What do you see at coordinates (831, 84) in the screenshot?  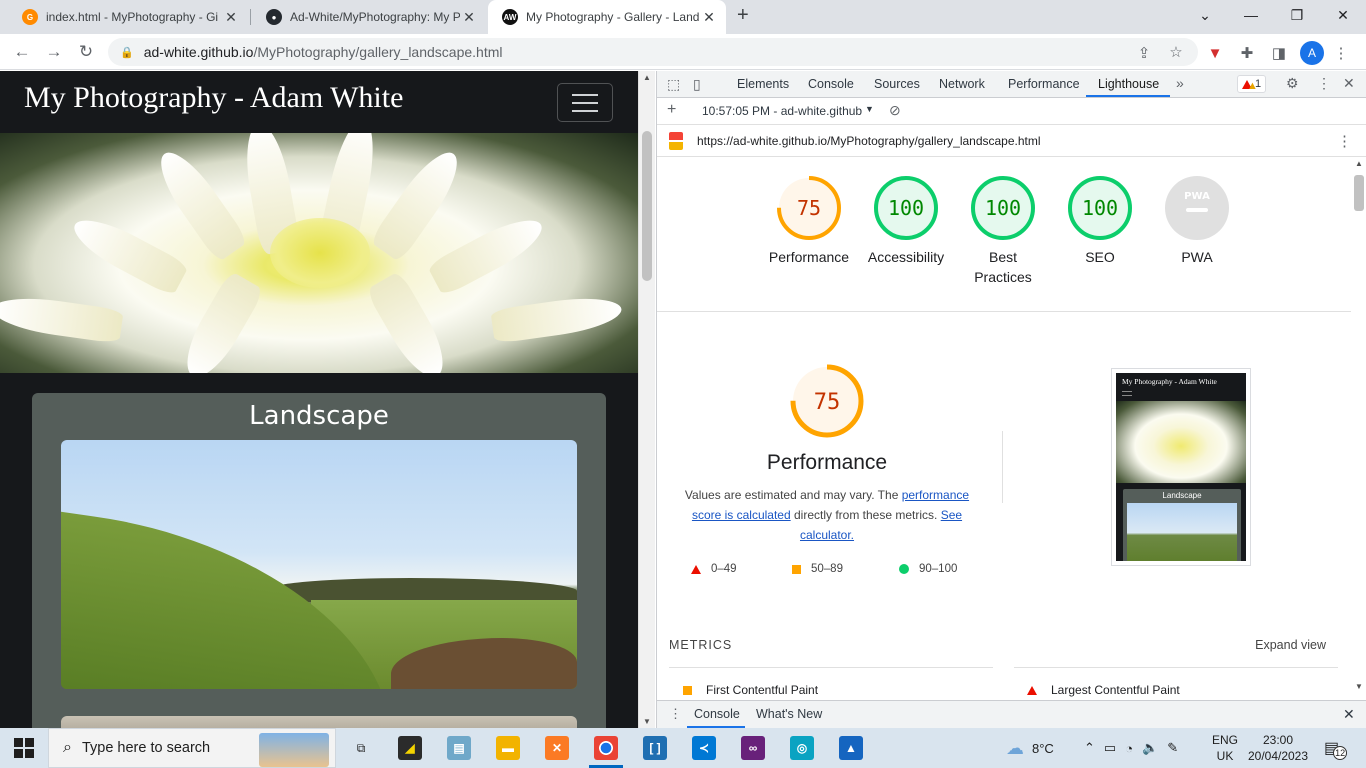 I see `tab-console: Console` at bounding box center [831, 84].